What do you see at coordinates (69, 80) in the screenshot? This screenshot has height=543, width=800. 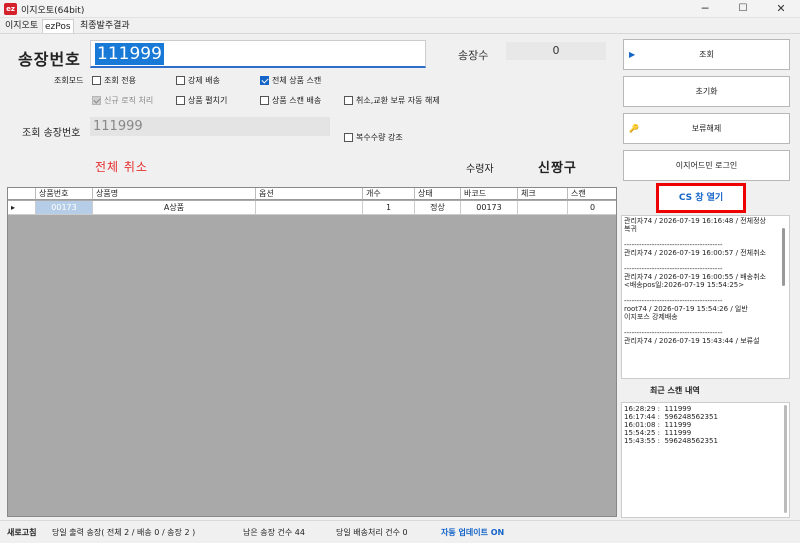 I see `mode-label: 조회모드` at bounding box center [69, 80].